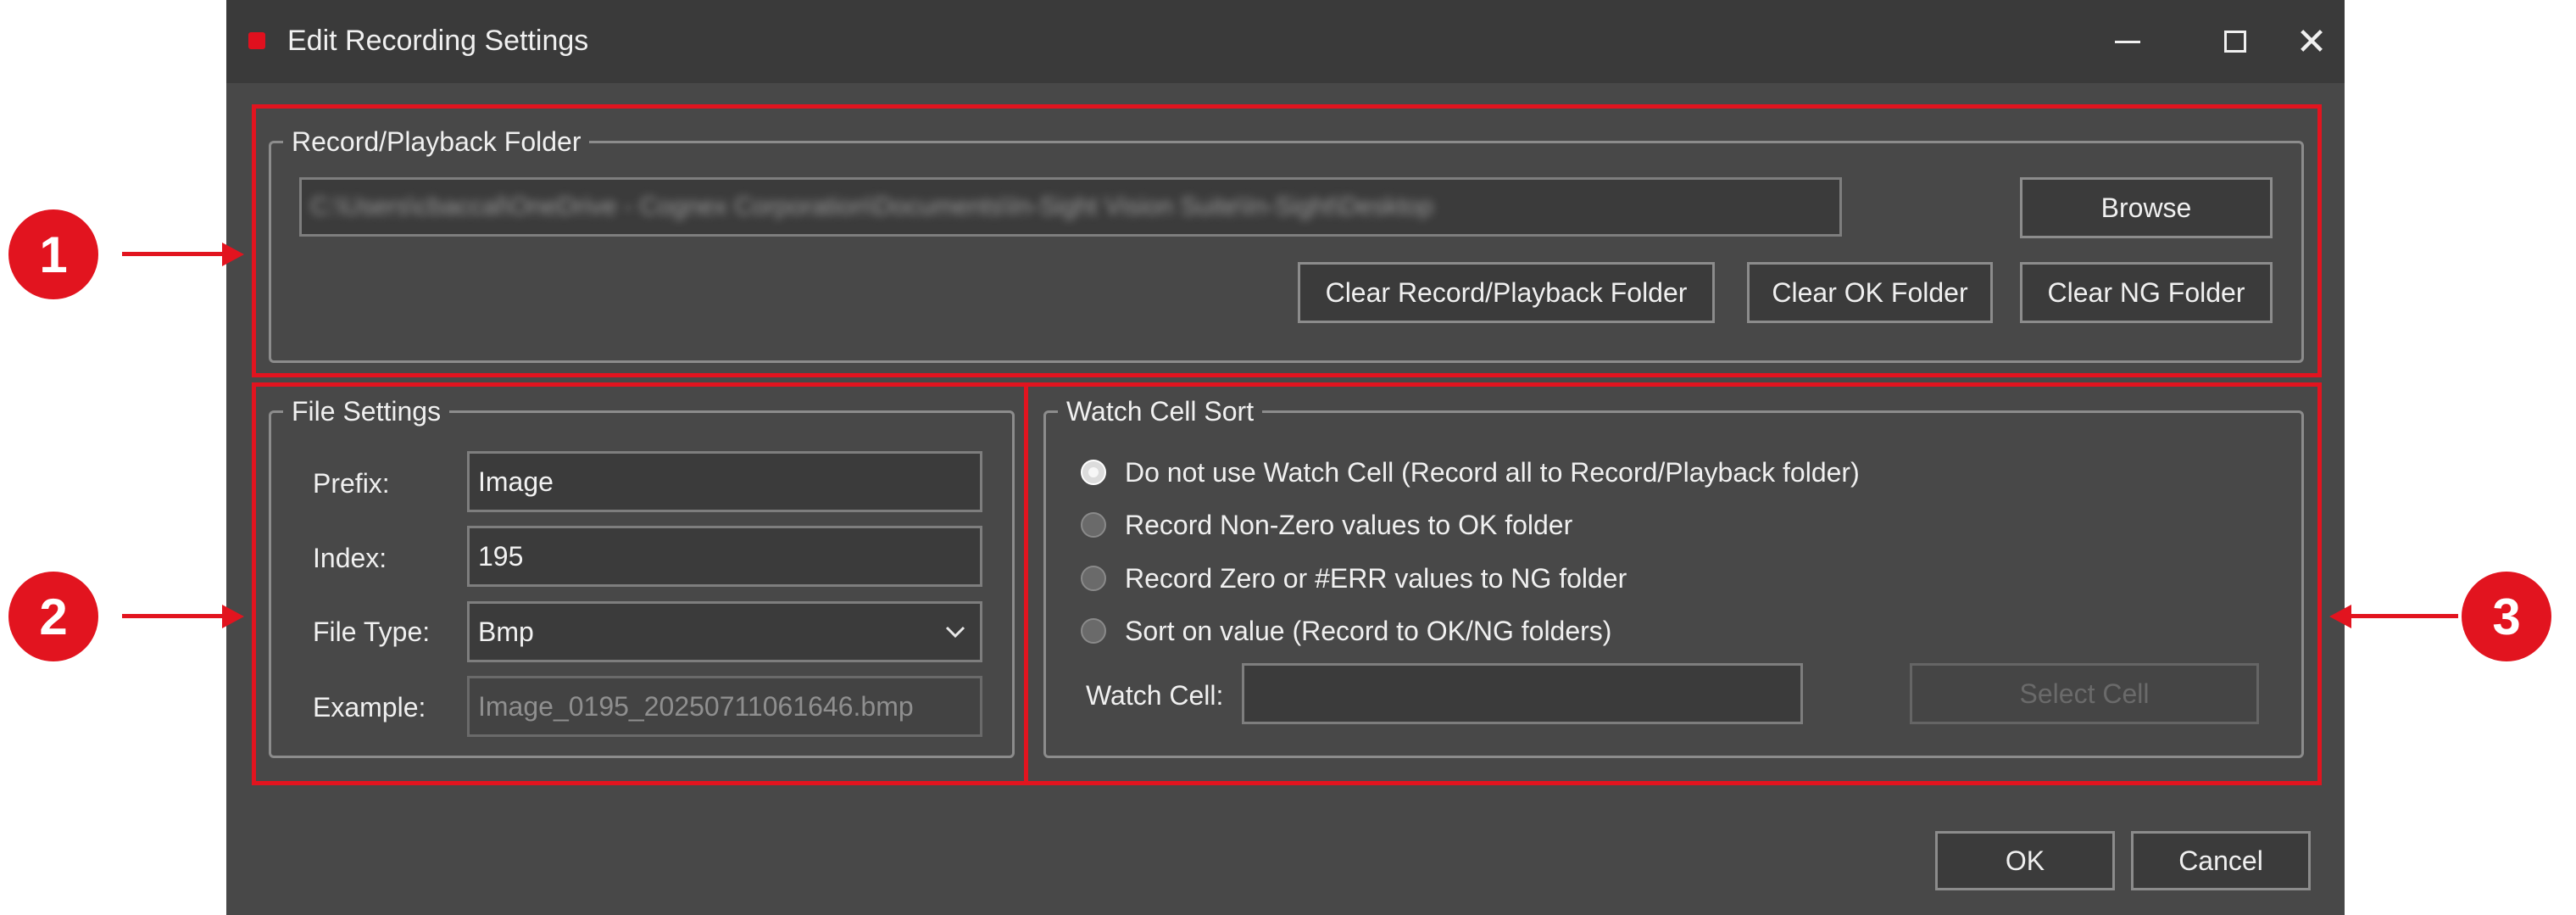  Describe the element at coordinates (1285, 41) in the screenshot. I see `title-bar: Edit Recording Settings ✕` at that location.